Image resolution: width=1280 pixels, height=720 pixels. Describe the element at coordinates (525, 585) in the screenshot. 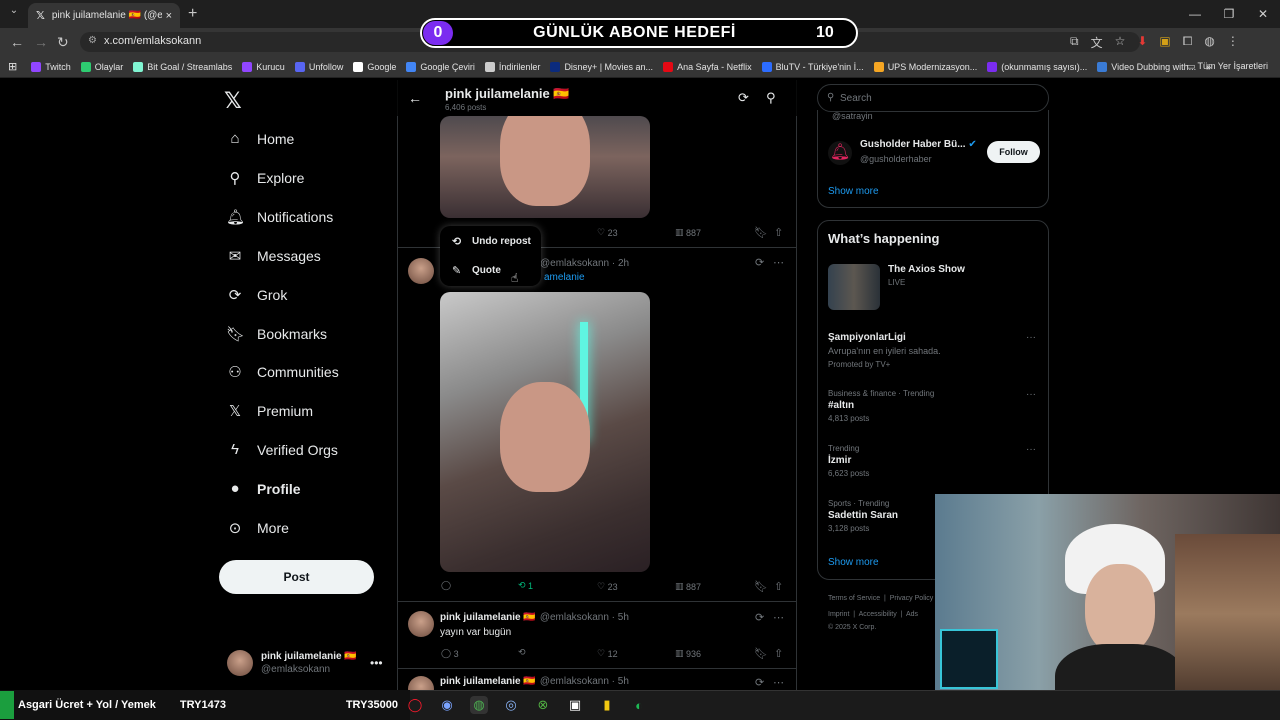

I see `repost-action: ⟲ 1` at that location.